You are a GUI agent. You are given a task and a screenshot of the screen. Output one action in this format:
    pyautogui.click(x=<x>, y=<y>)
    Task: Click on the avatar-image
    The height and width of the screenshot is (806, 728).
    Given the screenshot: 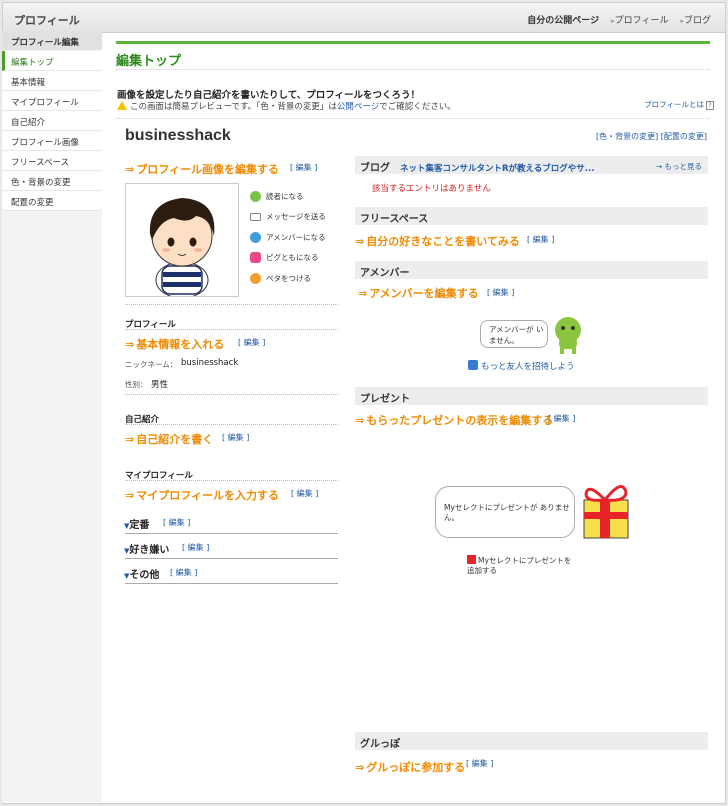 What is the action you would take?
    pyautogui.click(x=182, y=248)
    